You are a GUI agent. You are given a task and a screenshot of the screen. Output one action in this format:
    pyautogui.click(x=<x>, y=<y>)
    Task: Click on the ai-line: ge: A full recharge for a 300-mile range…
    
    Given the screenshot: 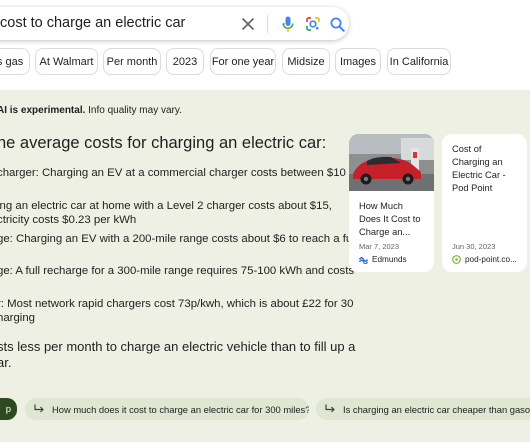 What is the action you would take?
    pyautogui.click(x=177, y=271)
    